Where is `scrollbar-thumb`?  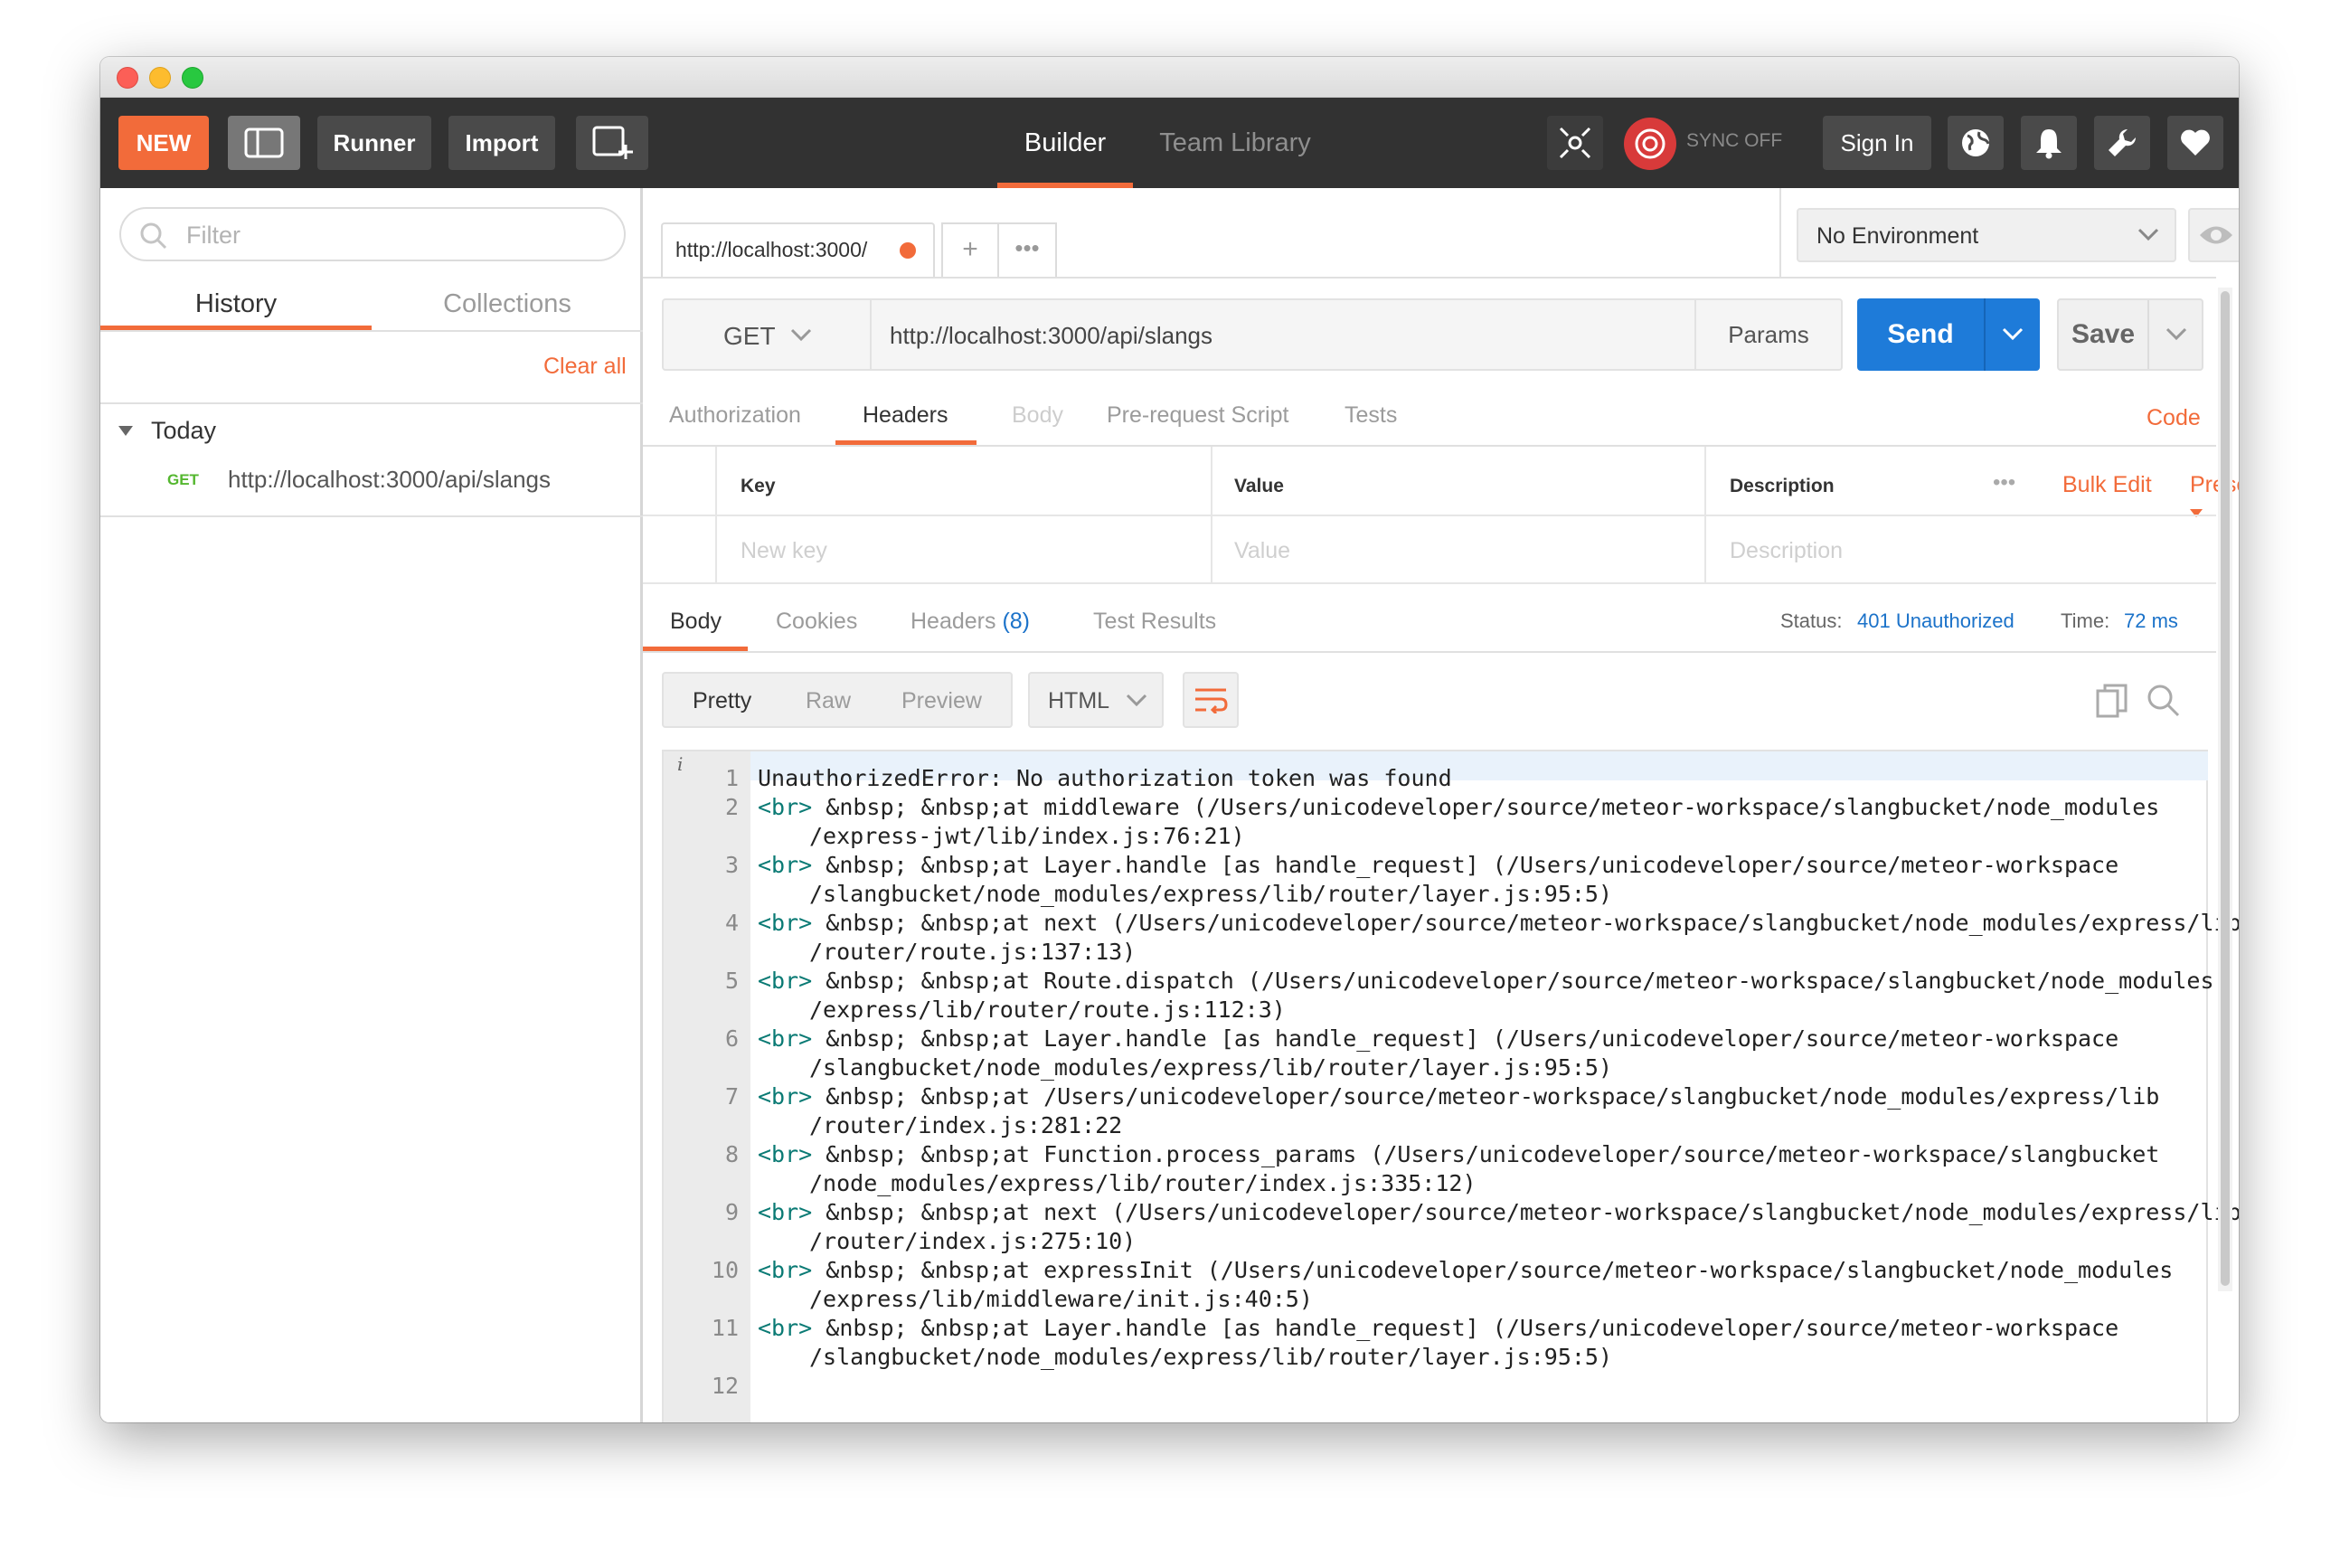 scrollbar-thumb is located at coordinates (2225, 788).